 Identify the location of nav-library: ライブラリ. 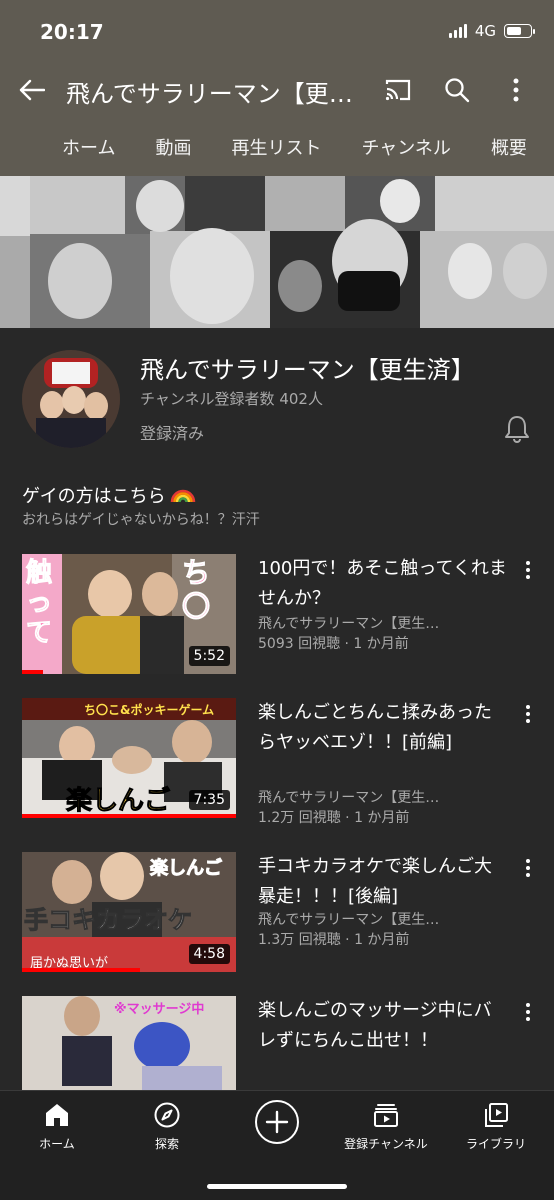
(496, 1126).